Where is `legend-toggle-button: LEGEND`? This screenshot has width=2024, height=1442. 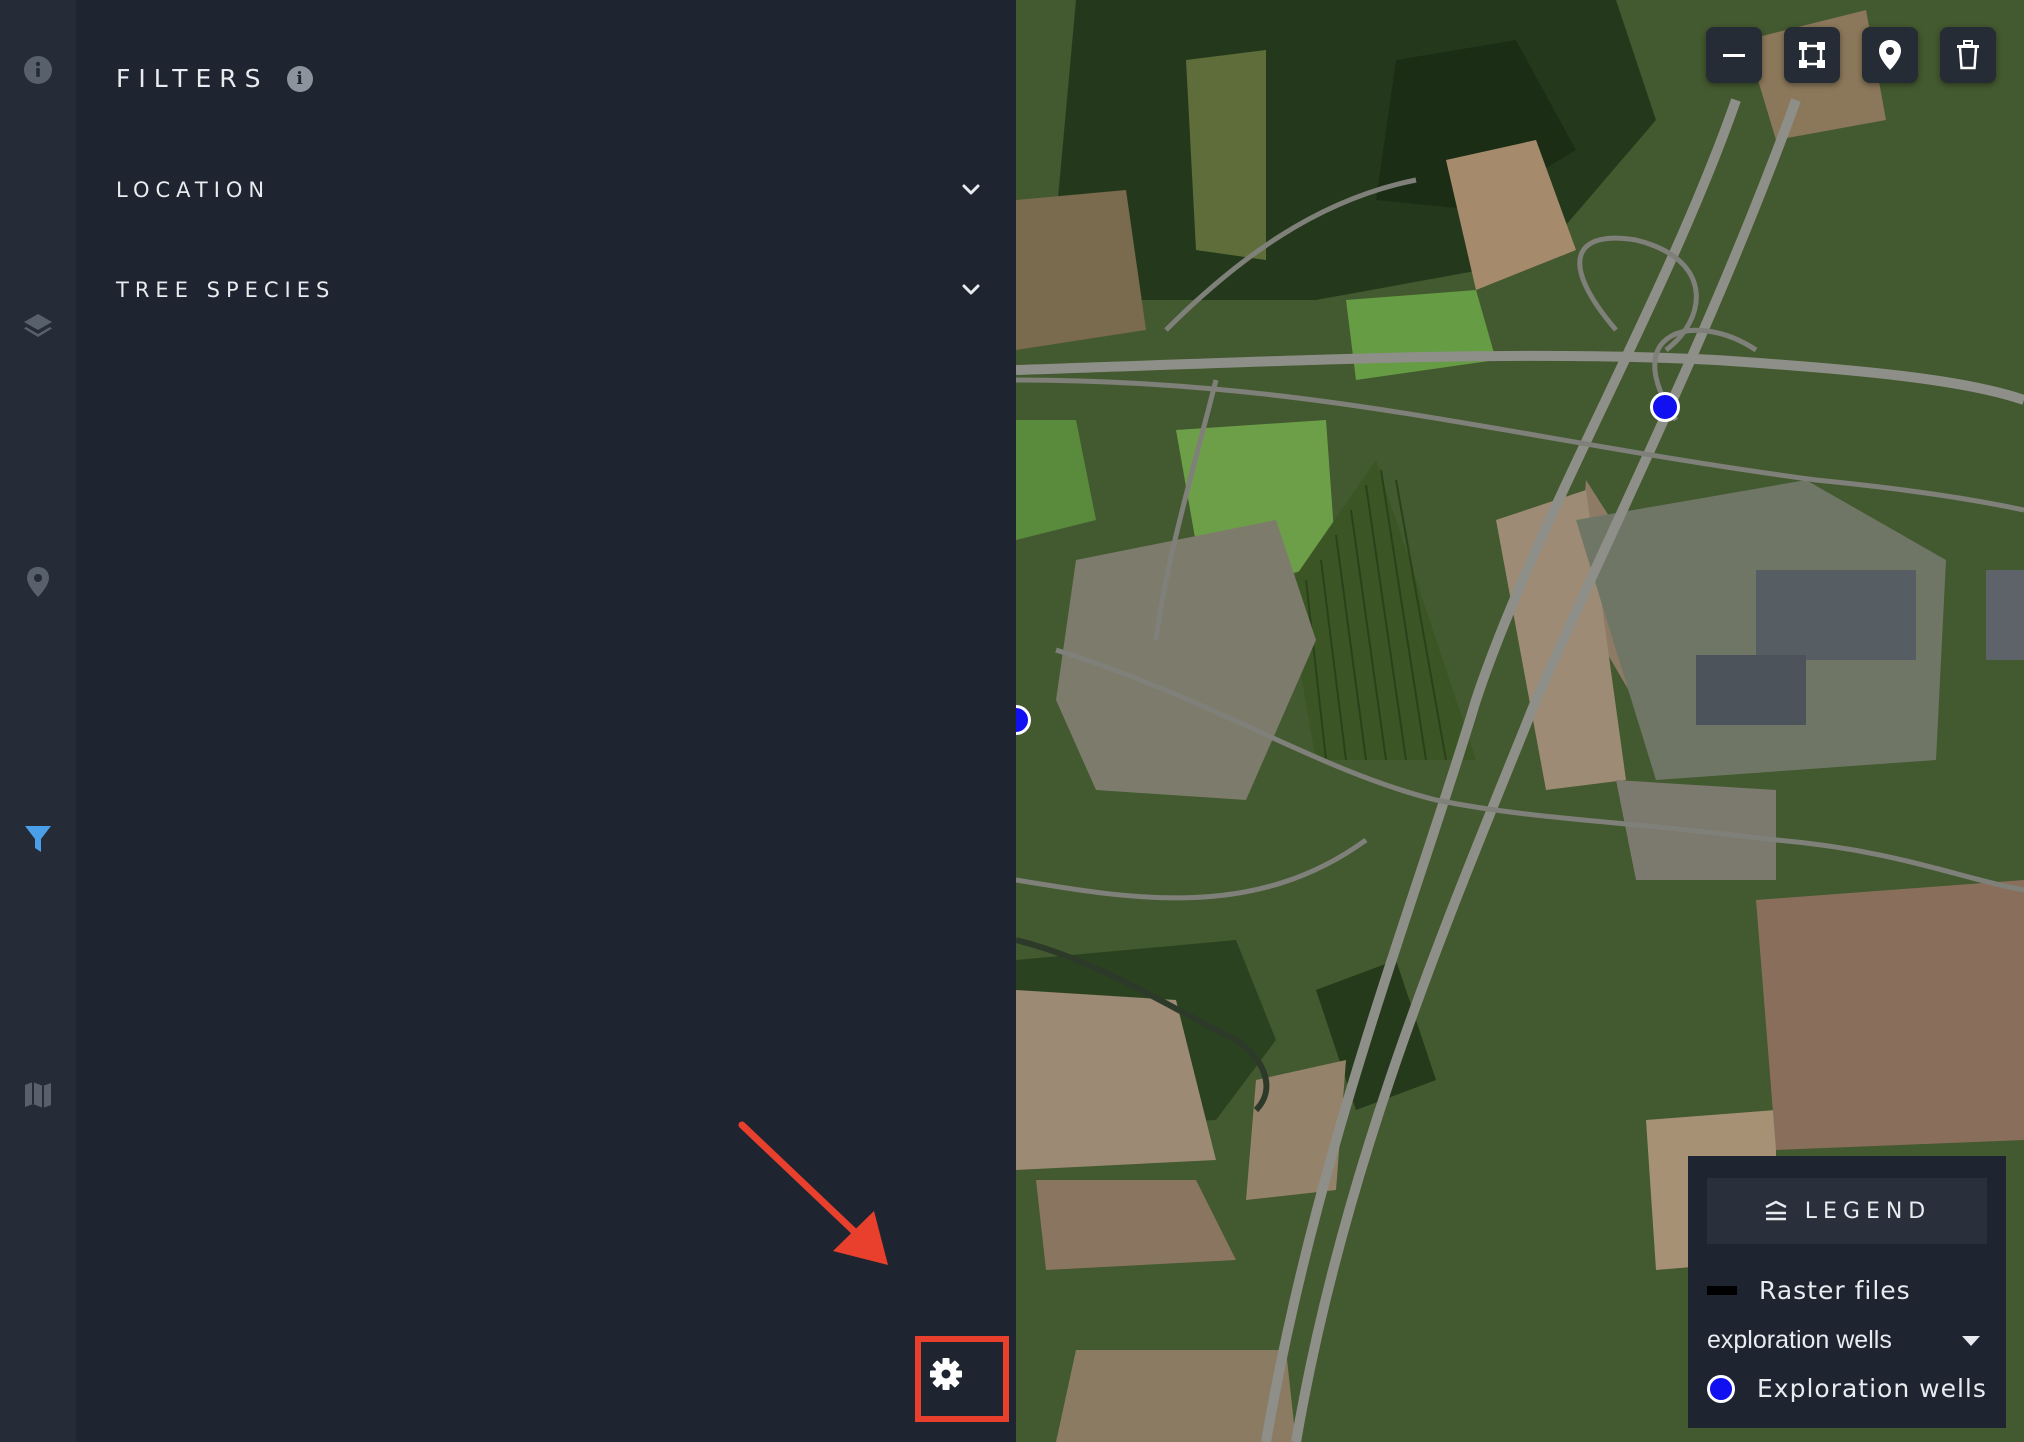
legend-toggle-button: LEGEND is located at coordinates (1847, 1211).